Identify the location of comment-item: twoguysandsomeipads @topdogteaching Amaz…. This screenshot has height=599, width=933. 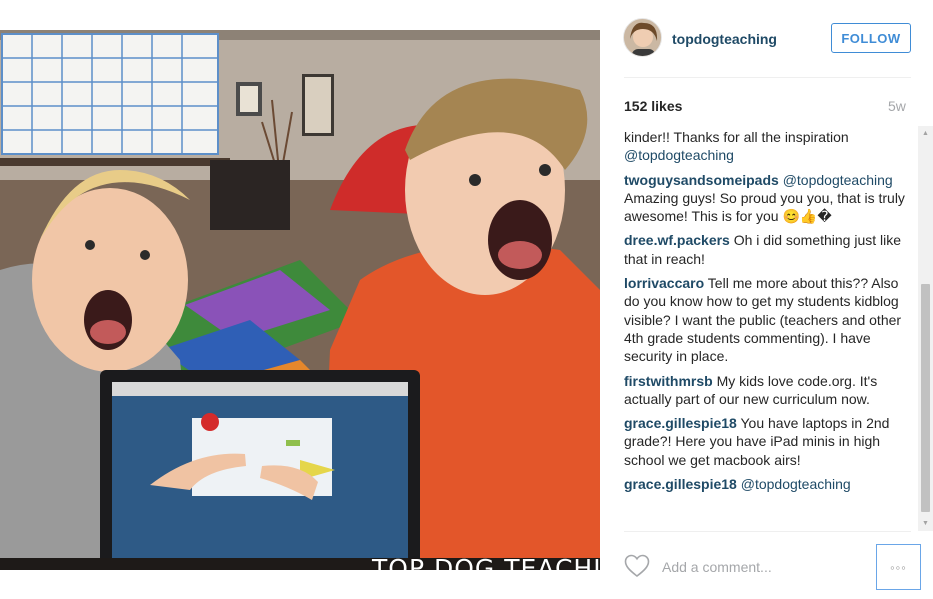
(770, 198).